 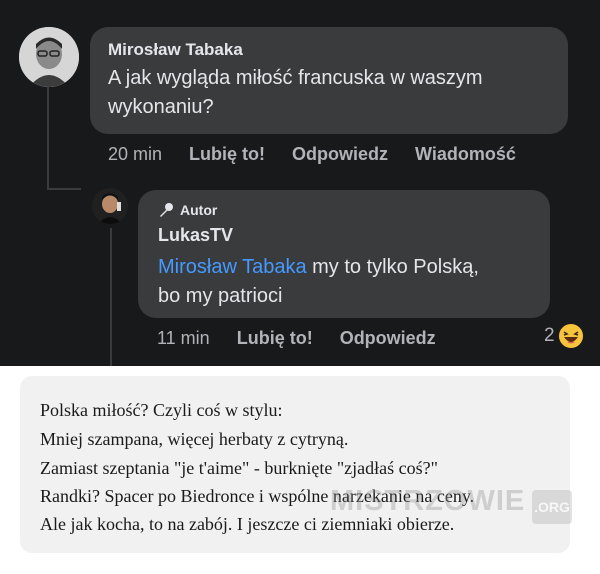 I want to click on message-button: Wiadomość, so click(x=465, y=154).